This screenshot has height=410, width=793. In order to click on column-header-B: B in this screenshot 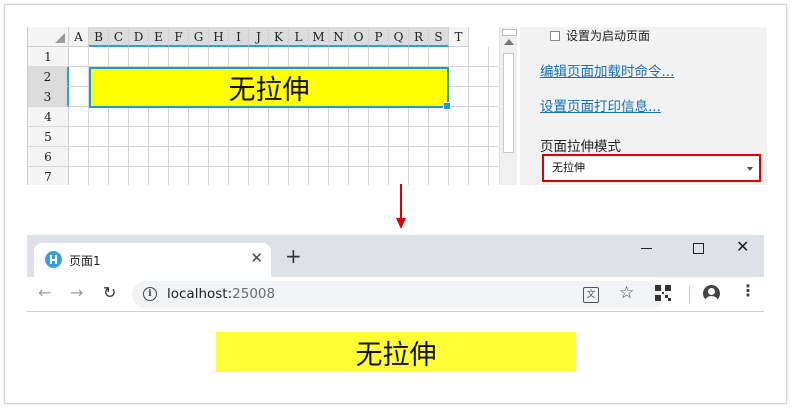, I will do `click(99, 37)`.